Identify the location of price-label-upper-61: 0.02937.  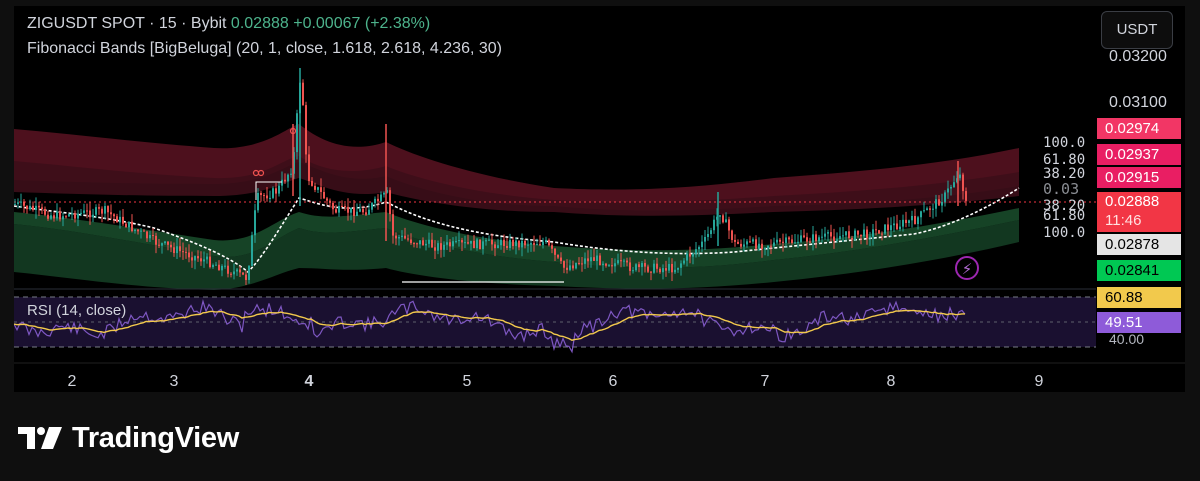
(1139, 154).